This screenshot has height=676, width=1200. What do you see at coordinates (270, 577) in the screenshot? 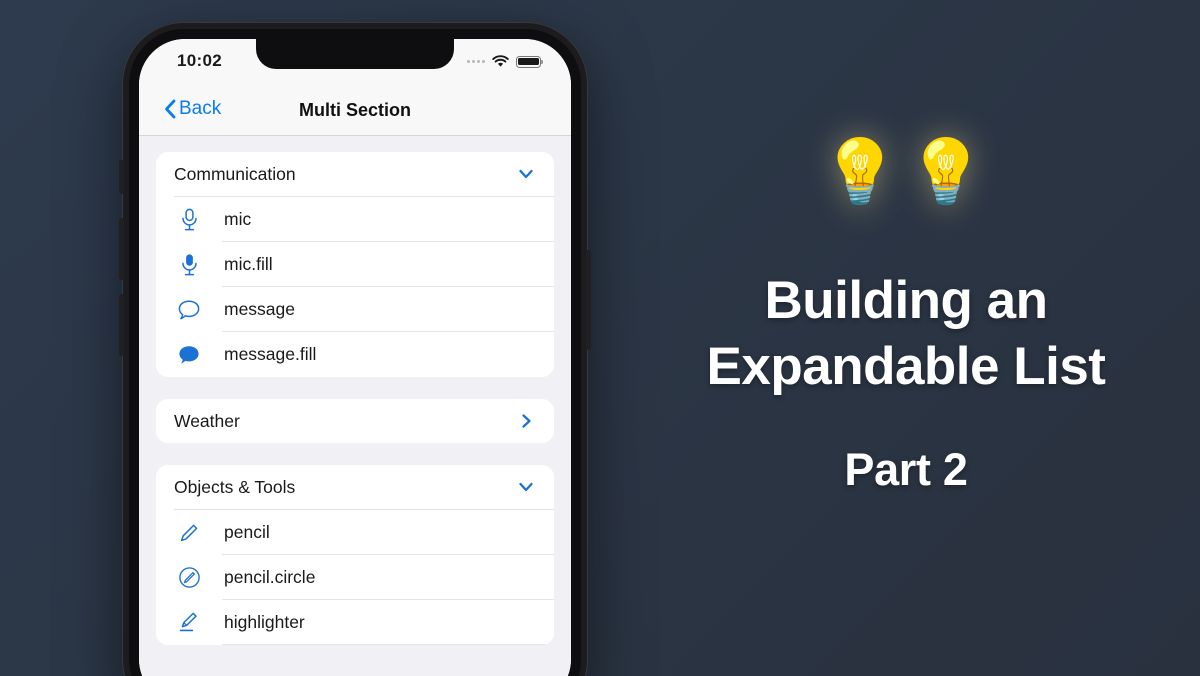
I see `list-item-label: pencil.circle` at bounding box center [270, 577].